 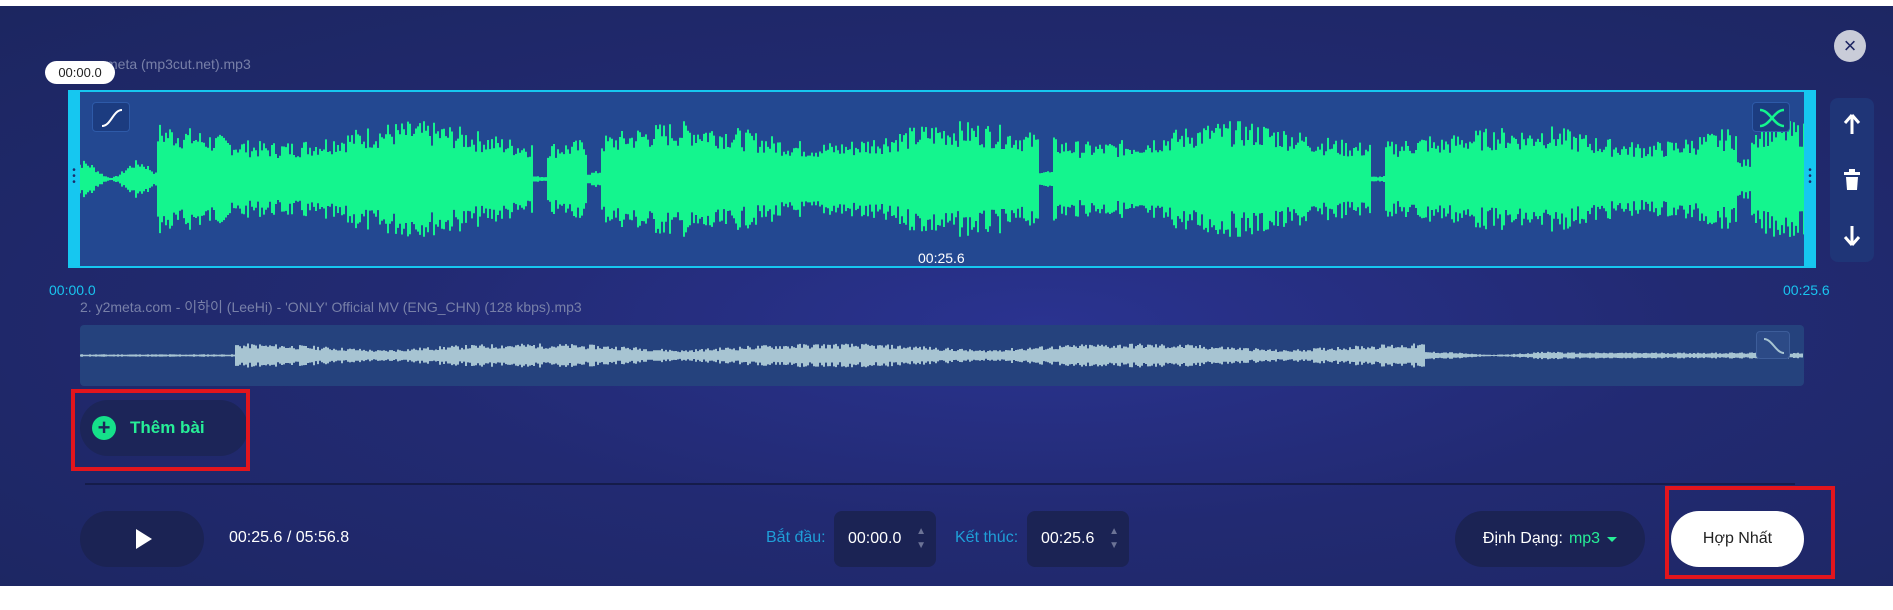 What do you see at coordinates (160, 430) in the screenshot?
I see `highlight-box-add` at bounding box center [160, 430].